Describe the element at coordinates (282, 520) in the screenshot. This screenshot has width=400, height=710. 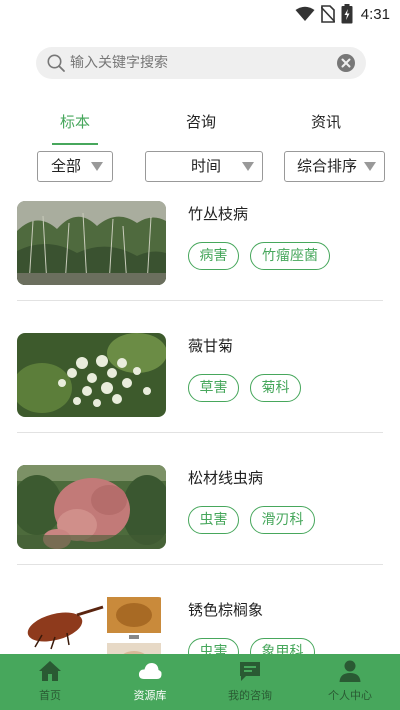
I see `item-tag: 滑刃科` at that location.